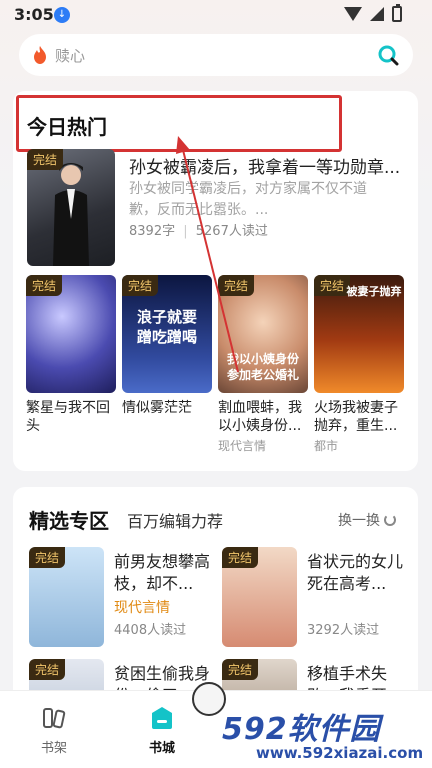 The height and width of the screenshot is (768, 432). Describe the element at coordinates (67, 127) in the screenshot. I see `hot-section-title: 今日热门` at that location.